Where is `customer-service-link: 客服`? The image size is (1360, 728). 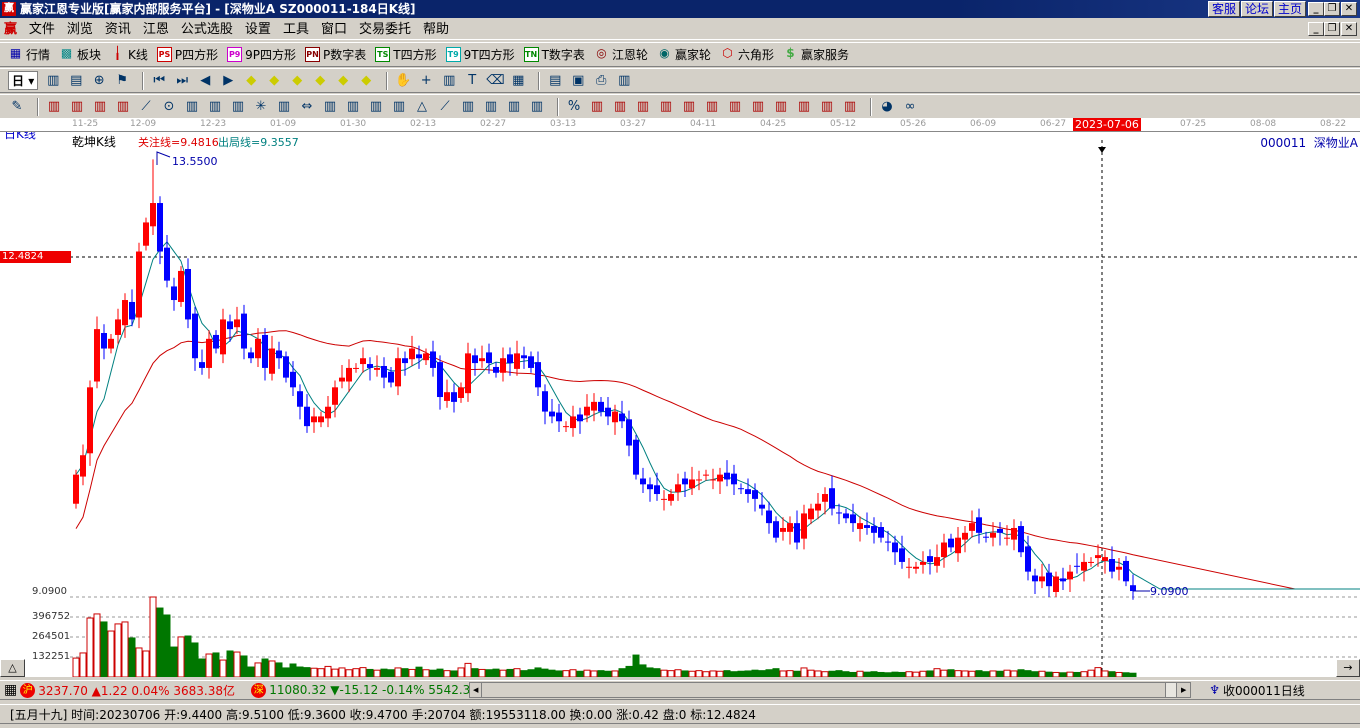
customer-service-link: 客服 is located at coordinates (1224, 9).